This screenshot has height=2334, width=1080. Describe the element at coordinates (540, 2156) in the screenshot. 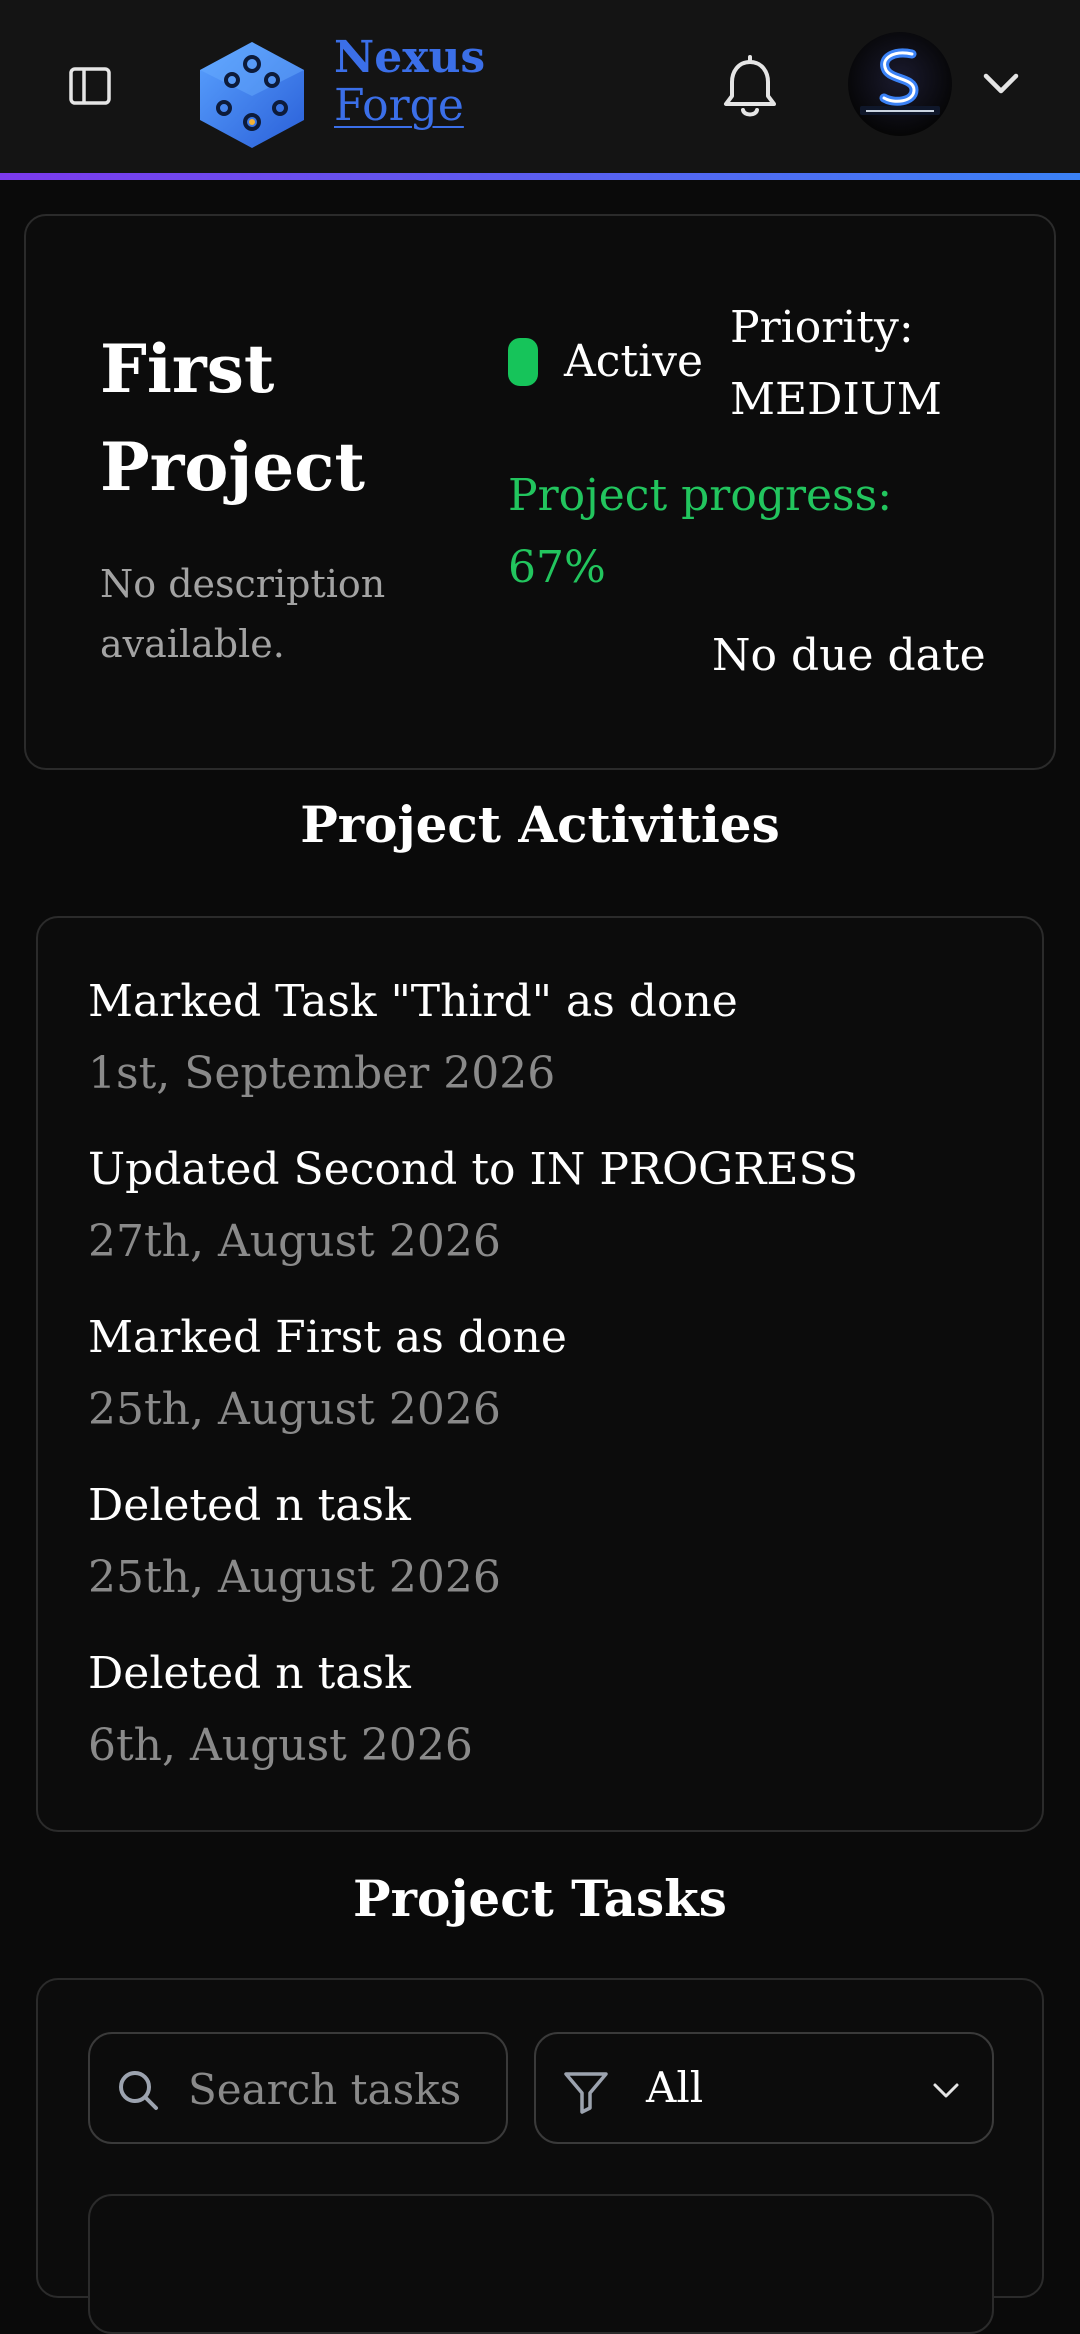

I see `tasks-panel: All` at that location.